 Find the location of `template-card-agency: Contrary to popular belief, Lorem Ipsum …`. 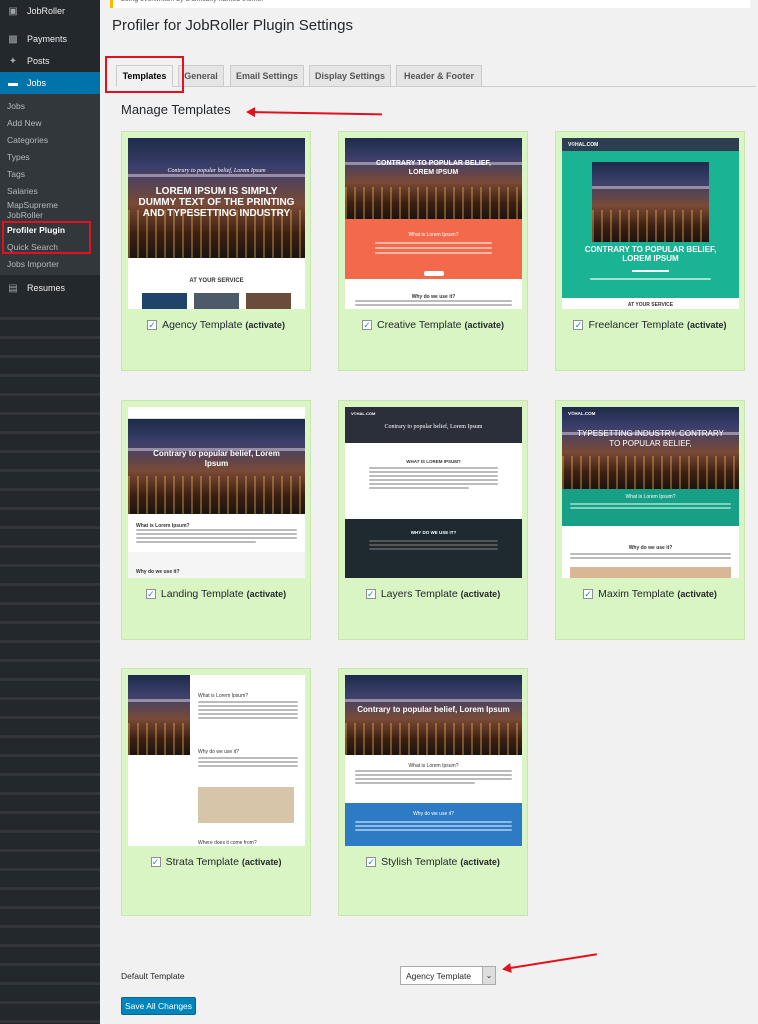

template-card-agency: Contrary to popular belief, Lorem Ipsum … is located at coordinates (216, 251).